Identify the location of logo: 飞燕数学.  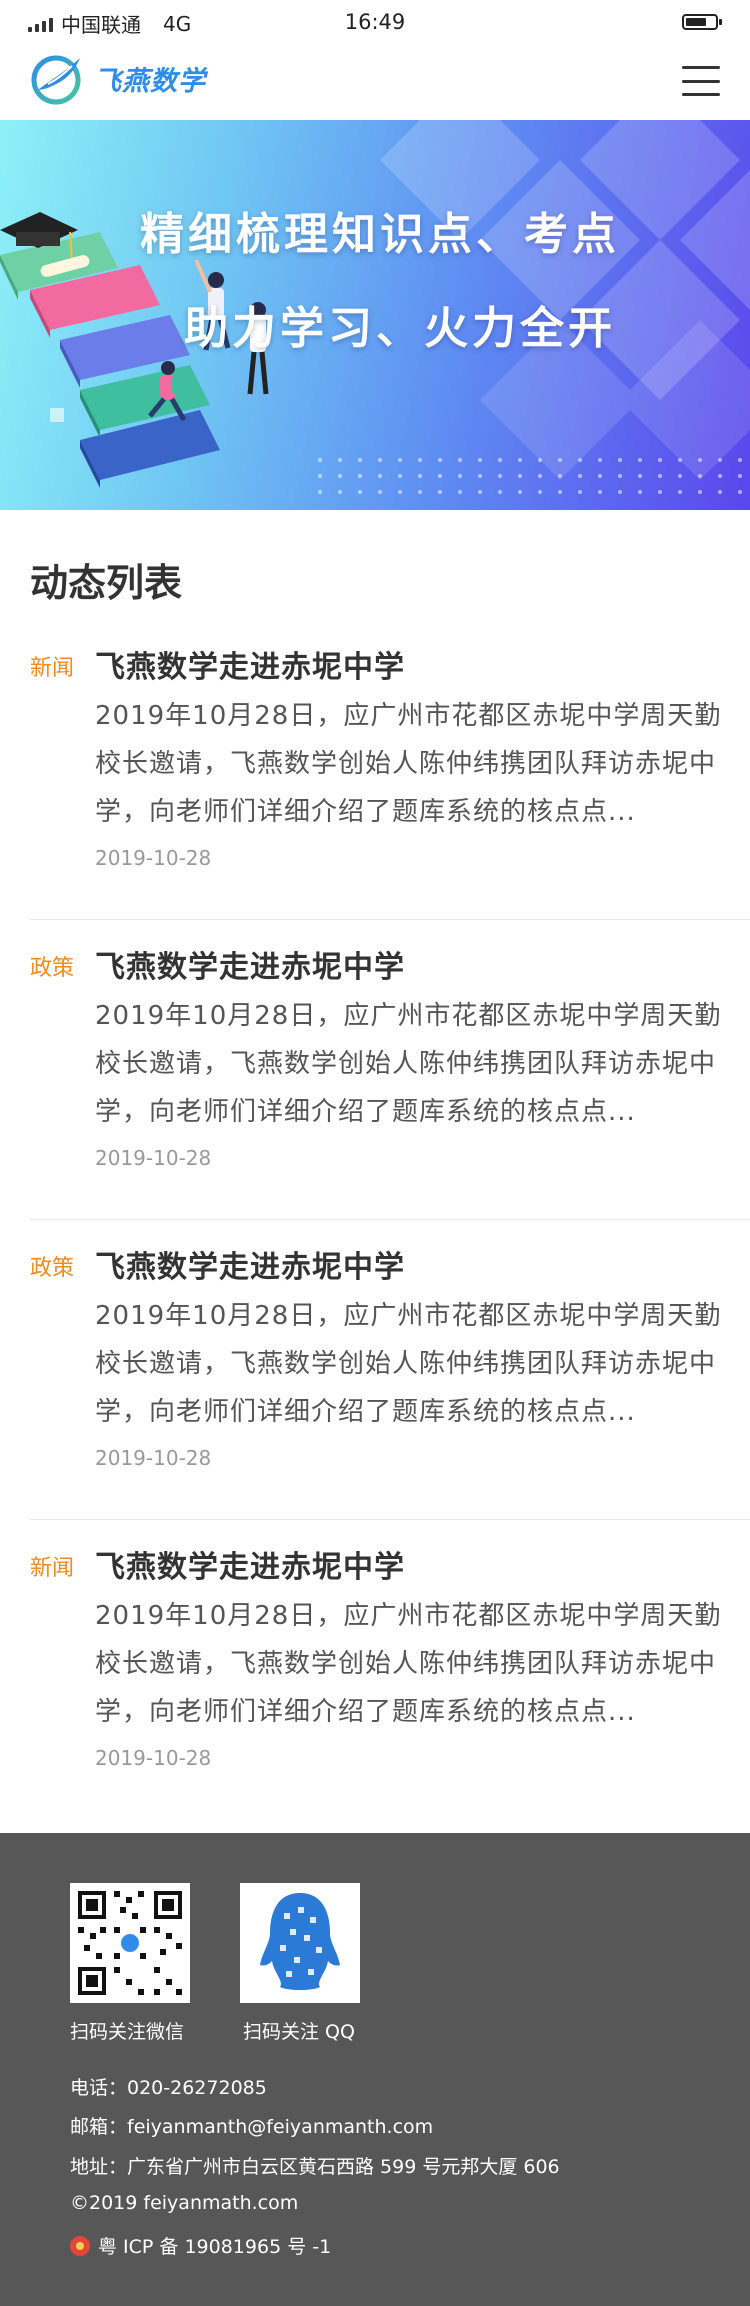
(118, 78).